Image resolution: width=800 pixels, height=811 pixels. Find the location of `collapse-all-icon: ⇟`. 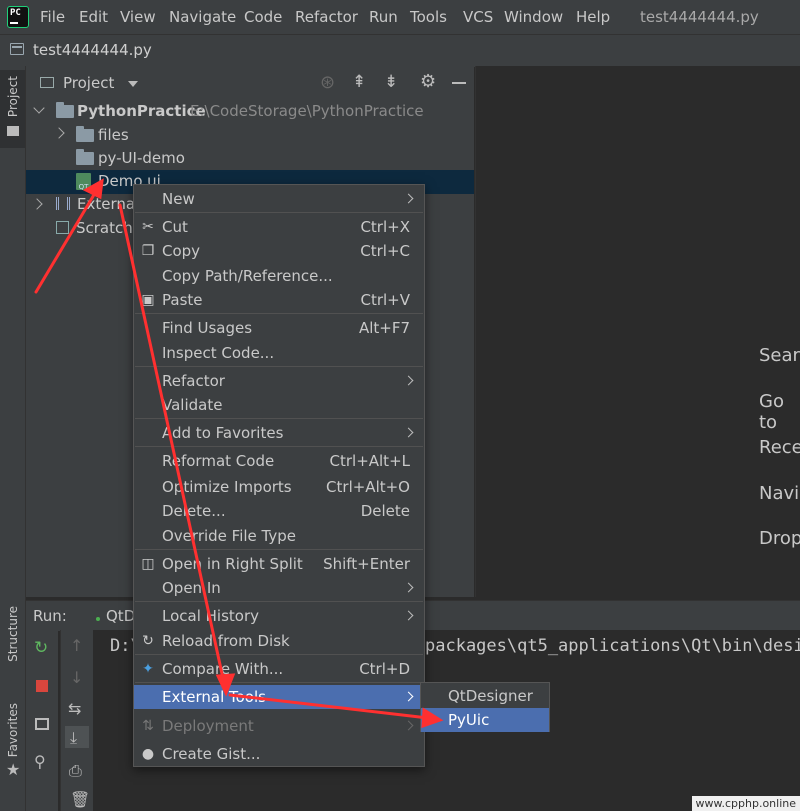

collapse-all-icon: ⇟ is located at coordinates (391, 82).